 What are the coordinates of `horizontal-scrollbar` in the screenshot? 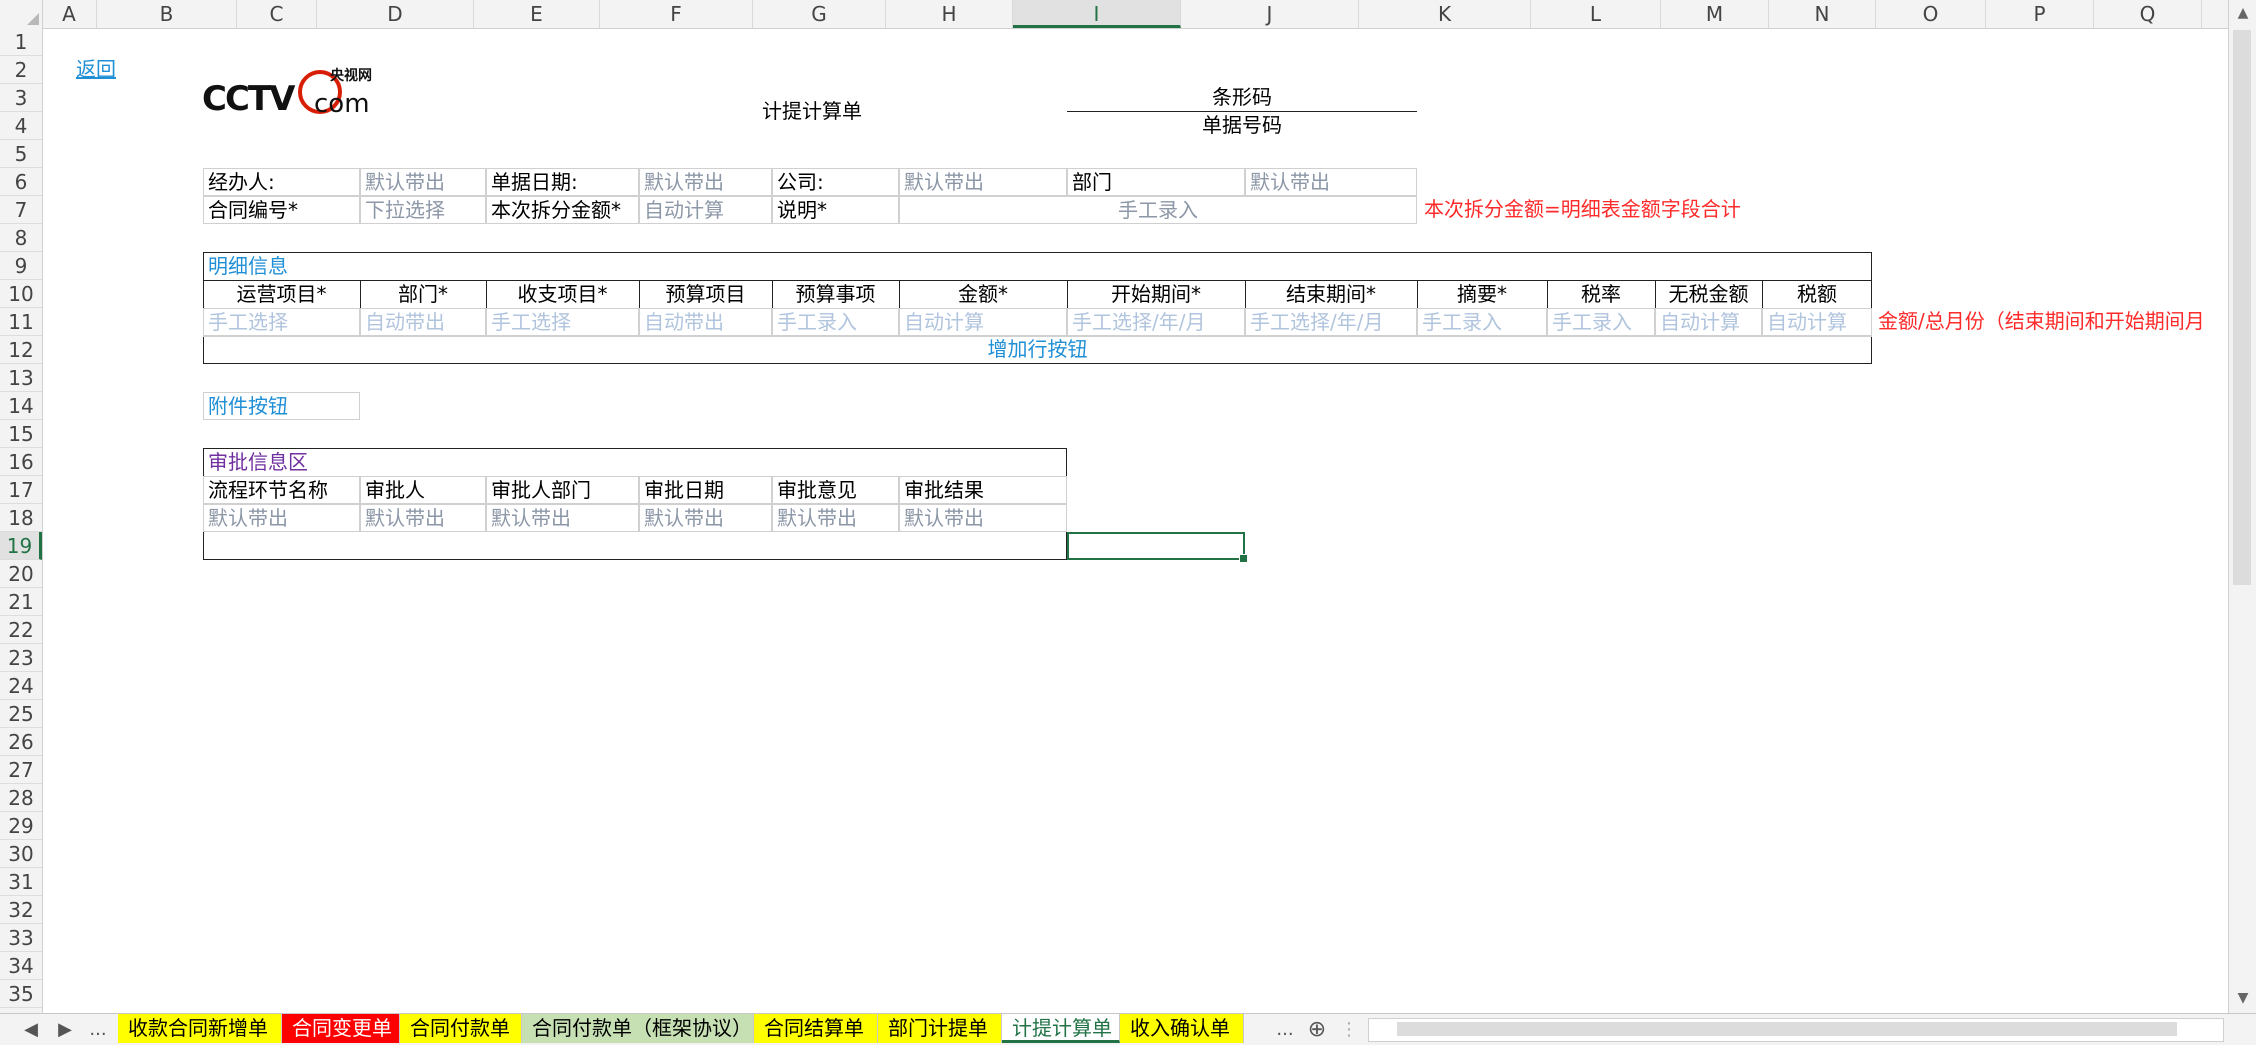 It's located at (1796, 1030).